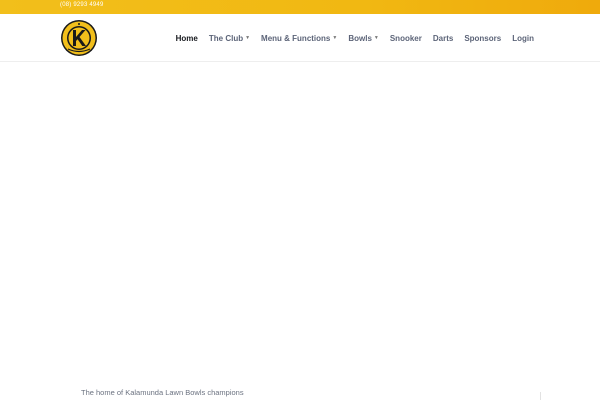  What do you see at coordinates (226, 38) in the screenshot?
I see `nav-the-club-label: The Club` at bounding box center [226, 38].